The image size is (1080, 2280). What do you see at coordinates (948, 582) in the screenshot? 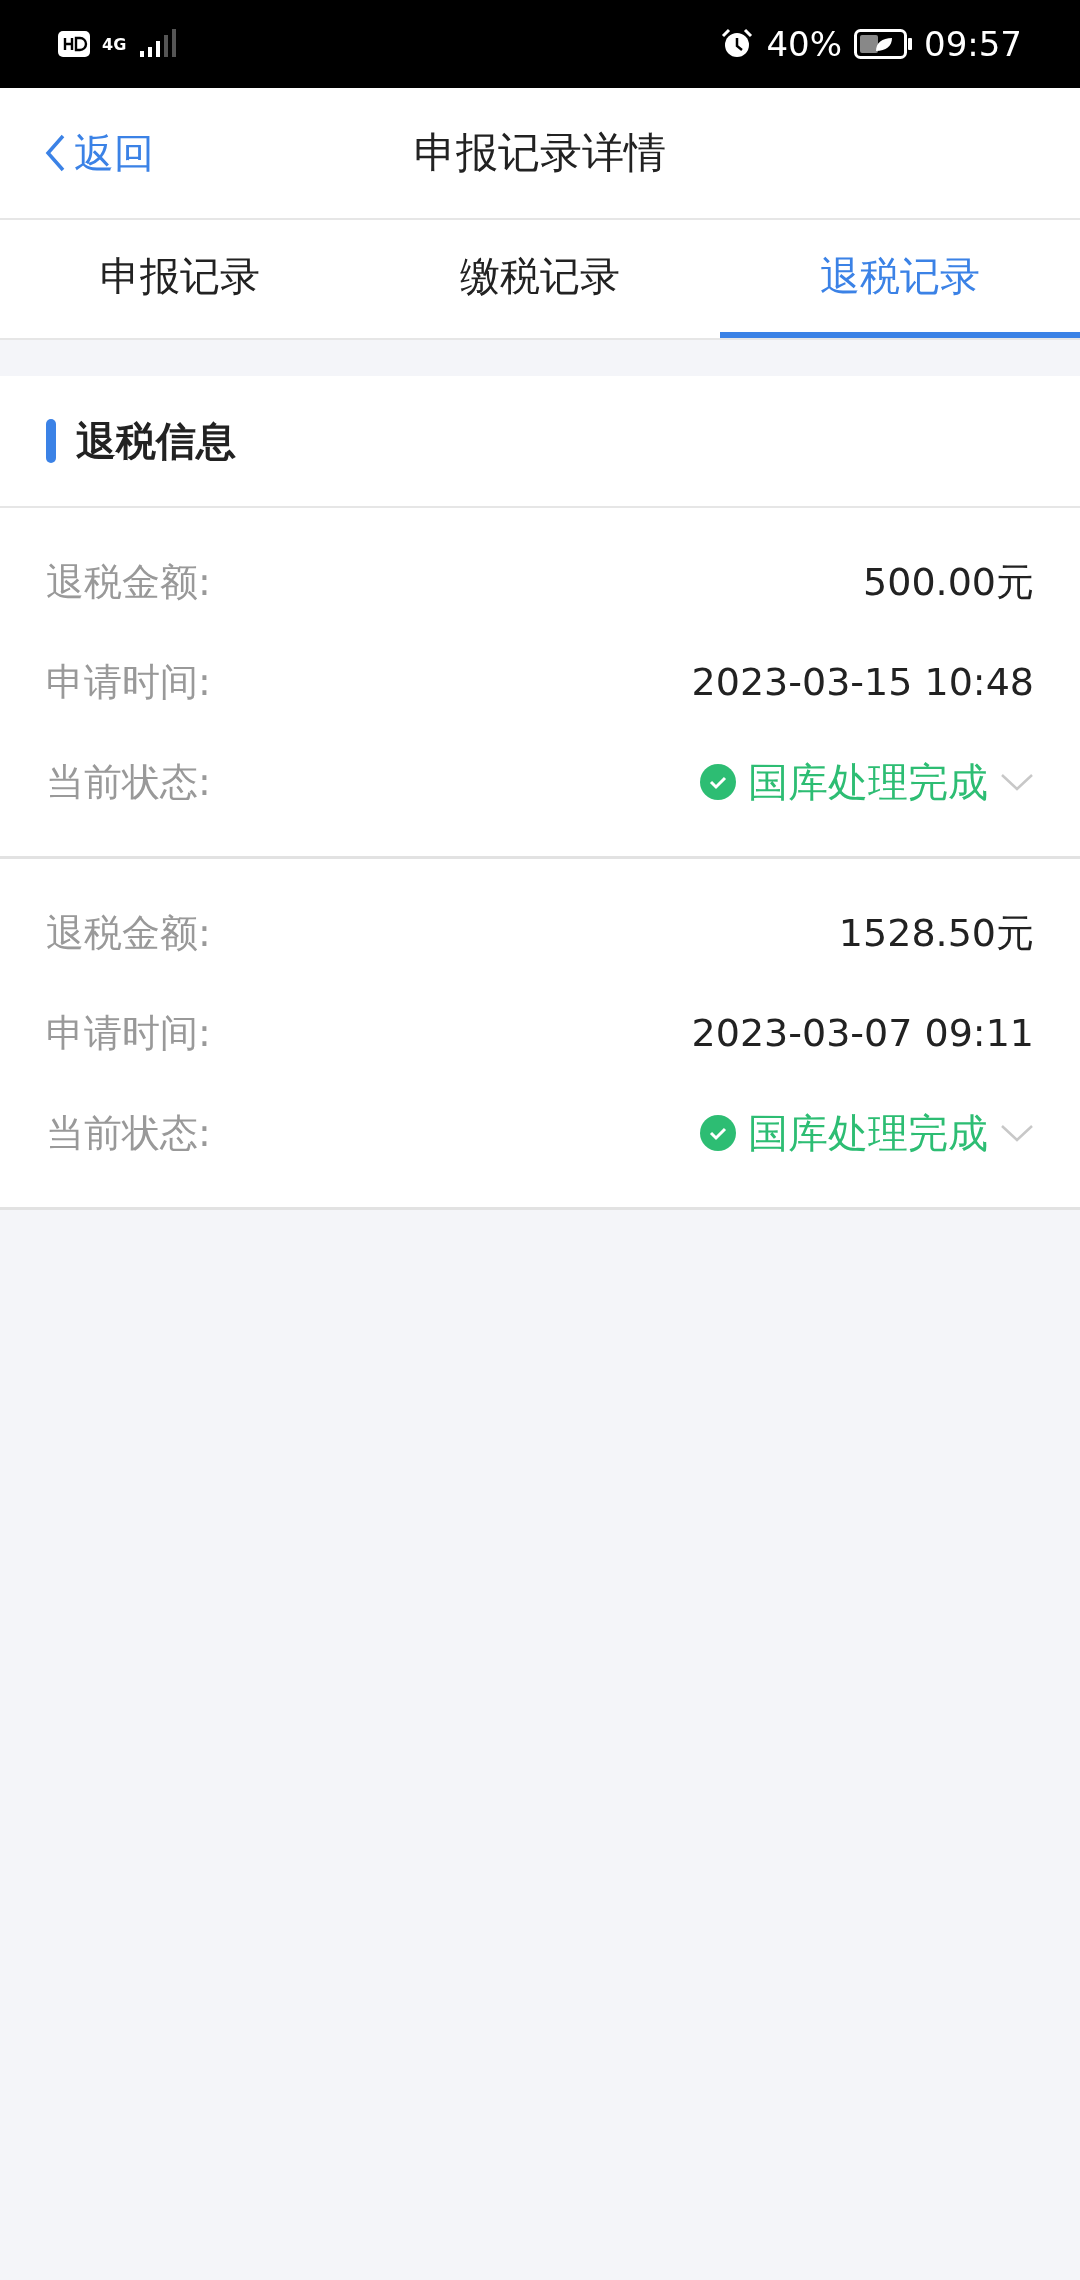
I see `field-value: 500.00元` at bounding box center [948, 582].